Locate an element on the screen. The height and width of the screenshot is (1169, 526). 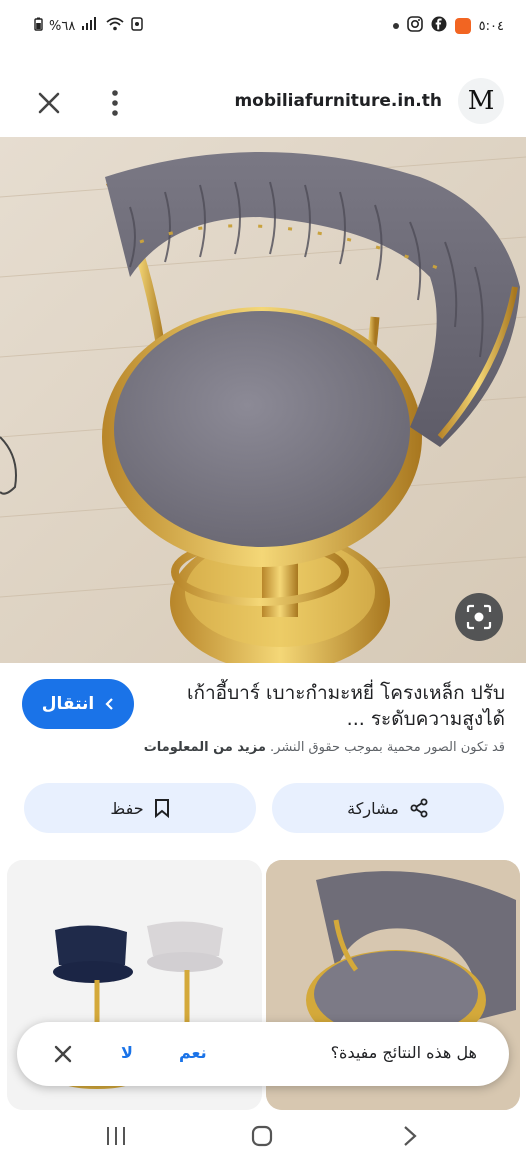
battery-percent: %٦٨ is located at coordinates (62, 26).